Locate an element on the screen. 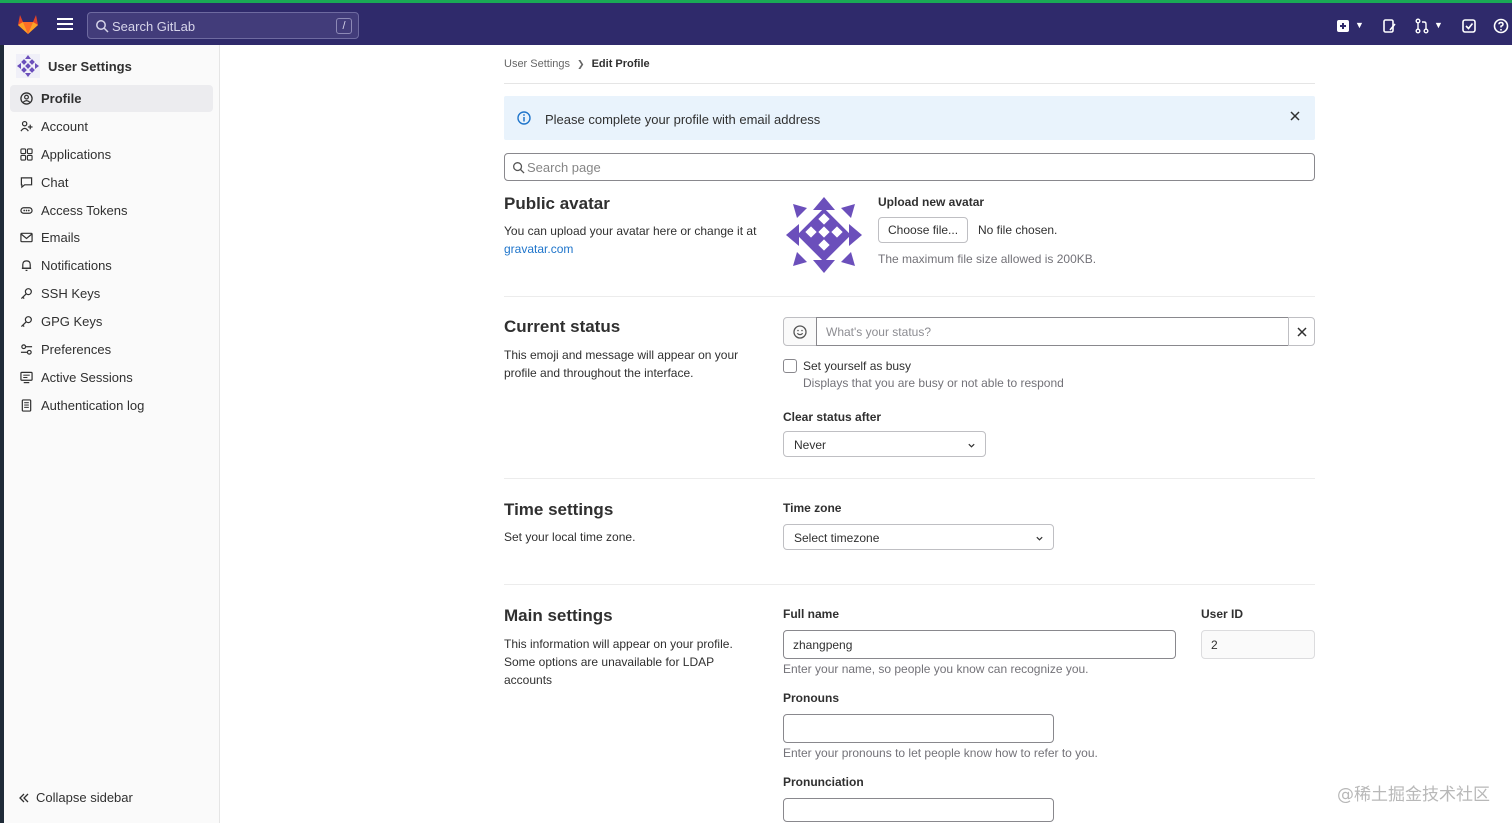 The width and height of the screenshot is (1512, 823). account-icon is located at coordinates (26, 126).